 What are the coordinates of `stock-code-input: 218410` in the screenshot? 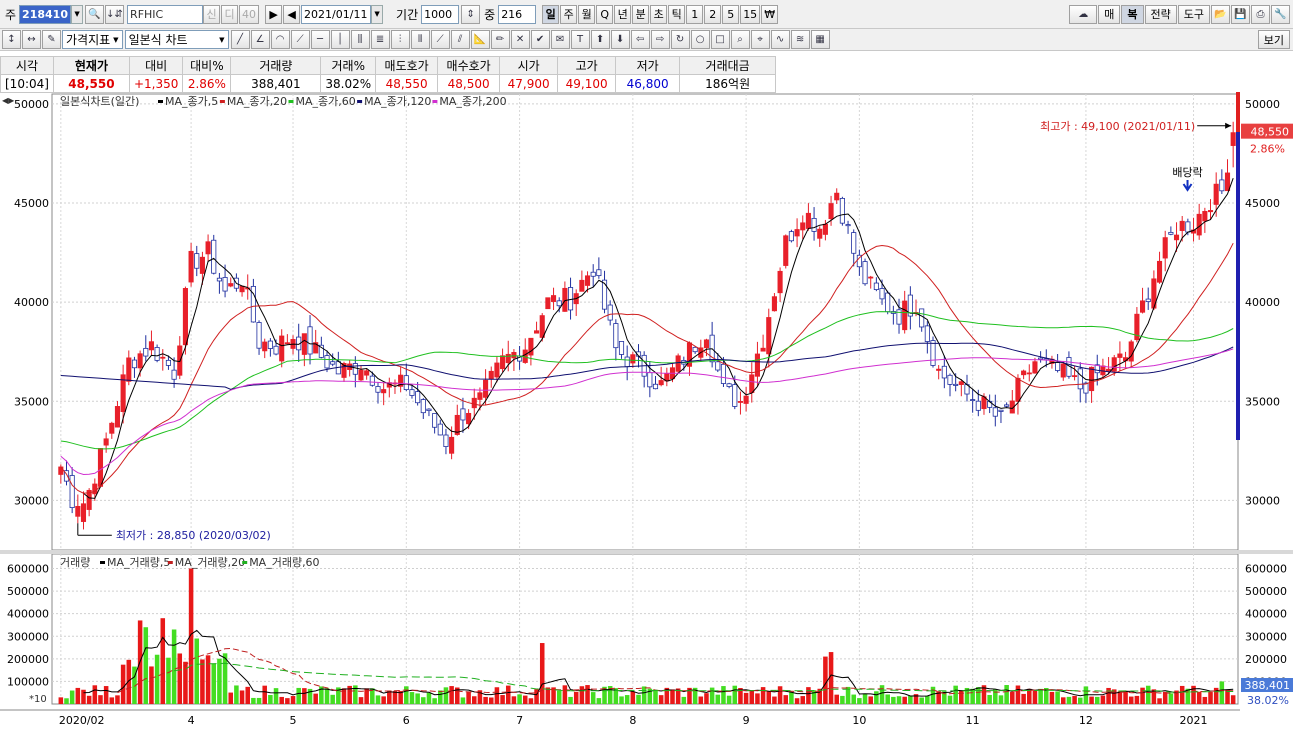 It's located at (45, 14).